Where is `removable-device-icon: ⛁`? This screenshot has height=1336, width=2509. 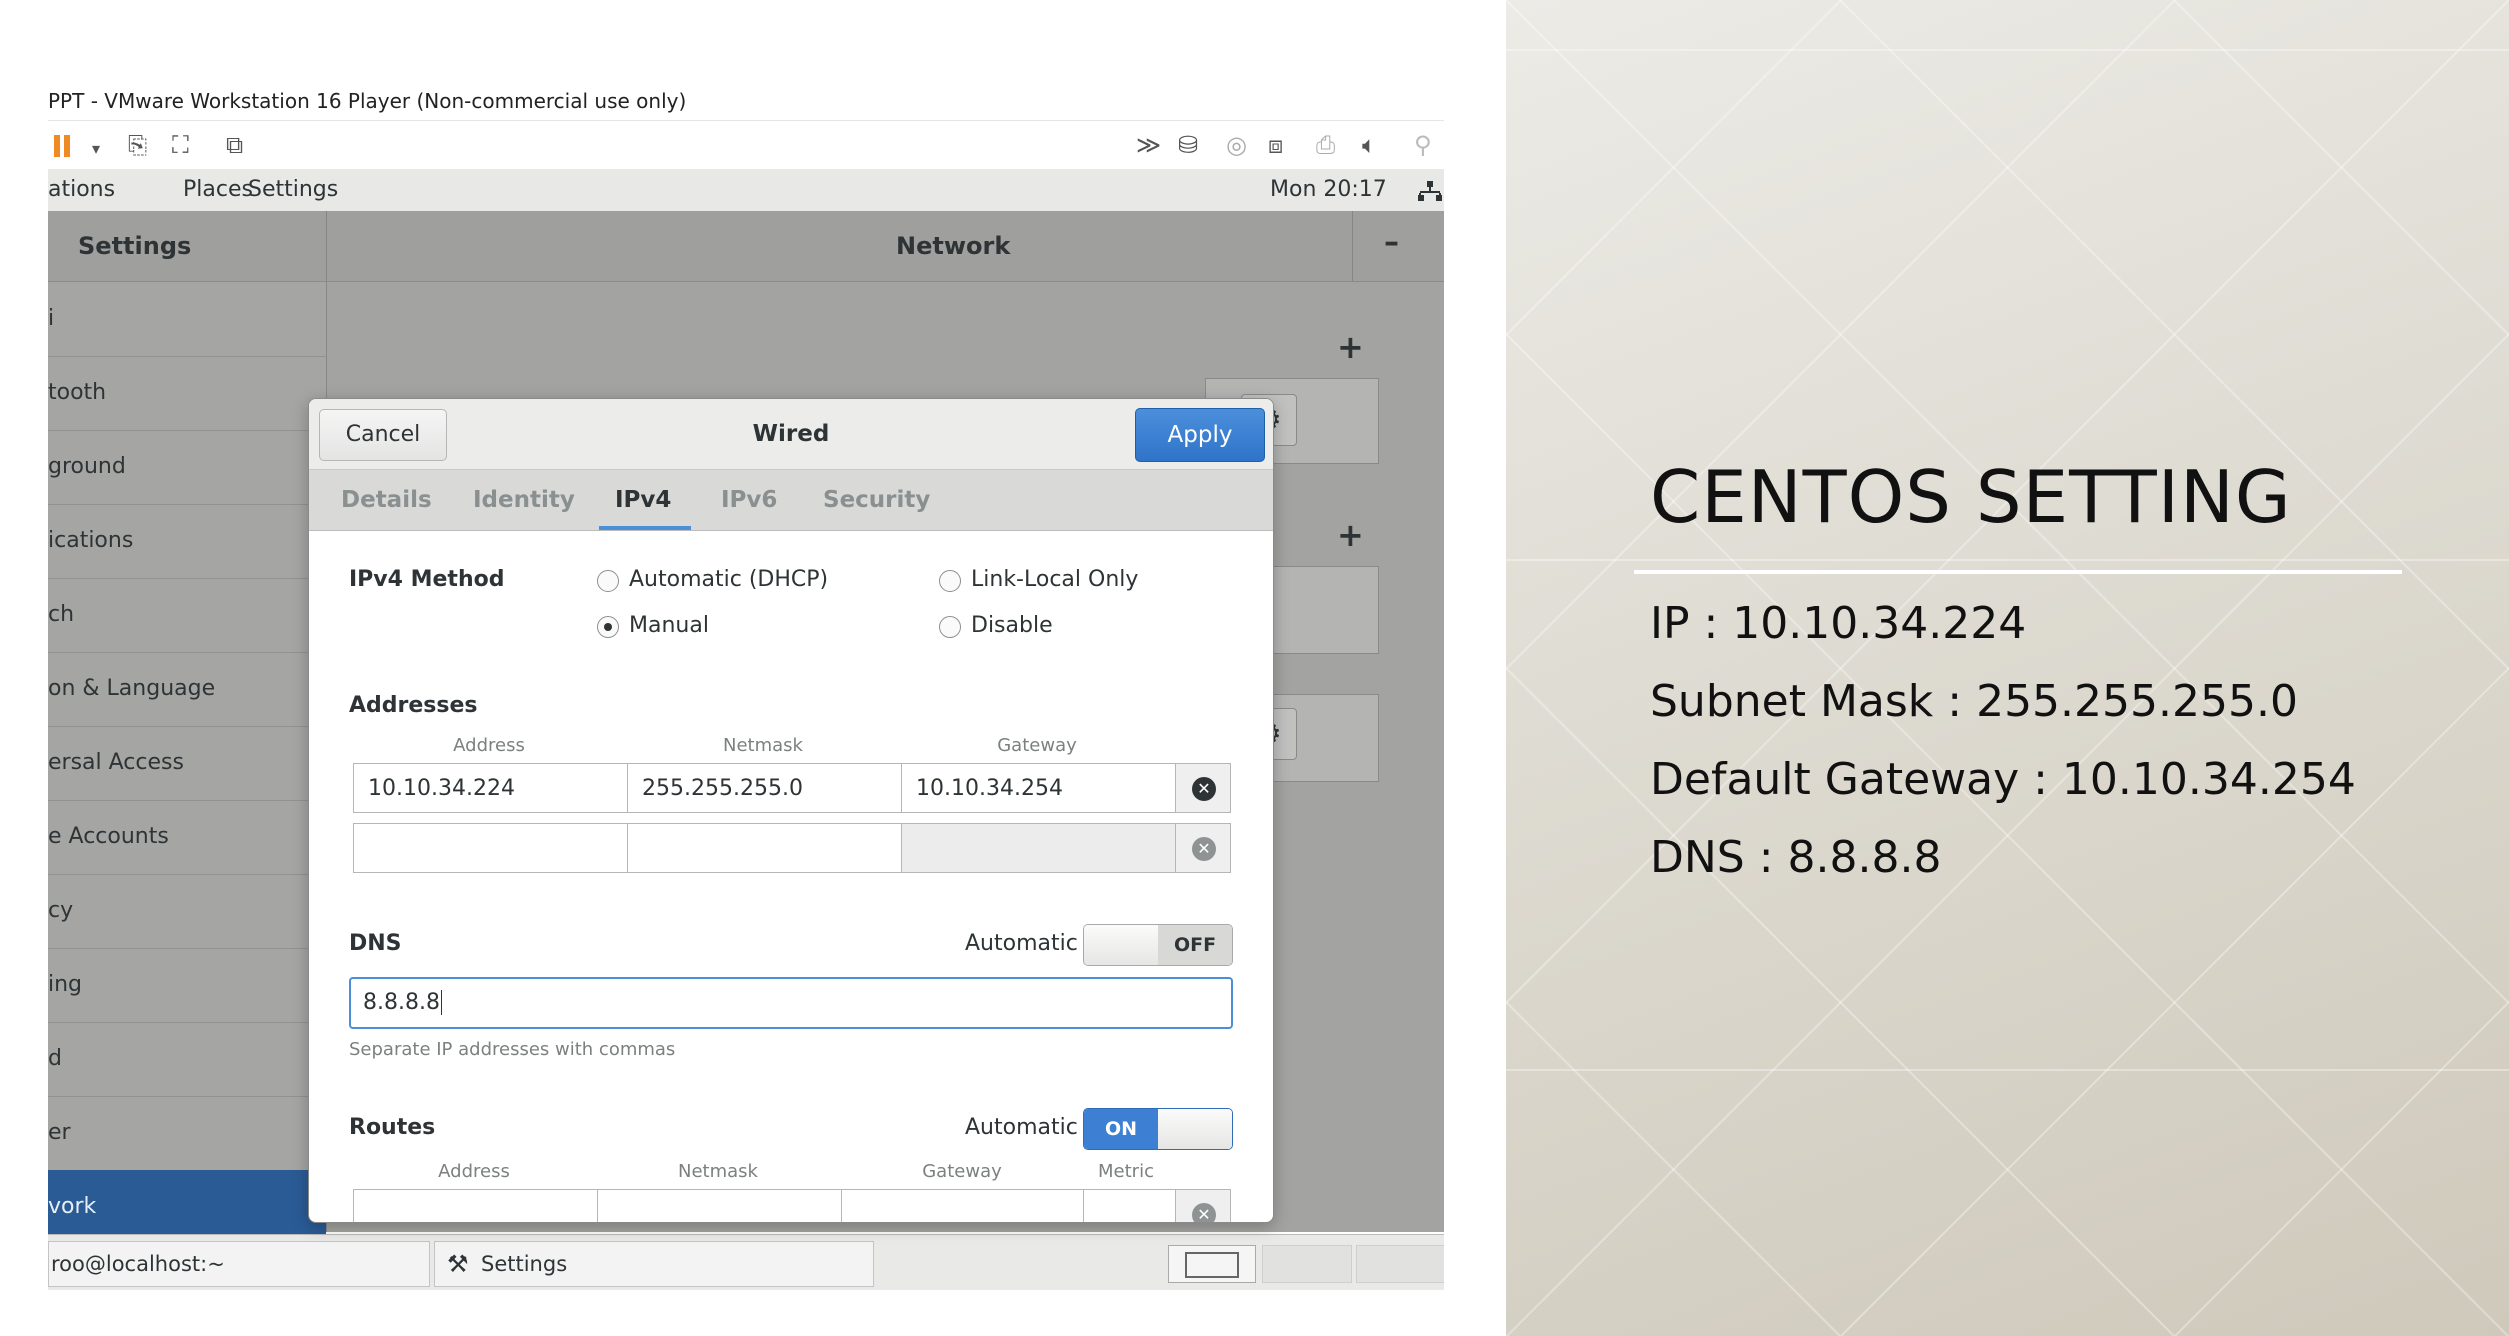
removable-device-icon: ⛁ is located at coordinates (1188, 145).